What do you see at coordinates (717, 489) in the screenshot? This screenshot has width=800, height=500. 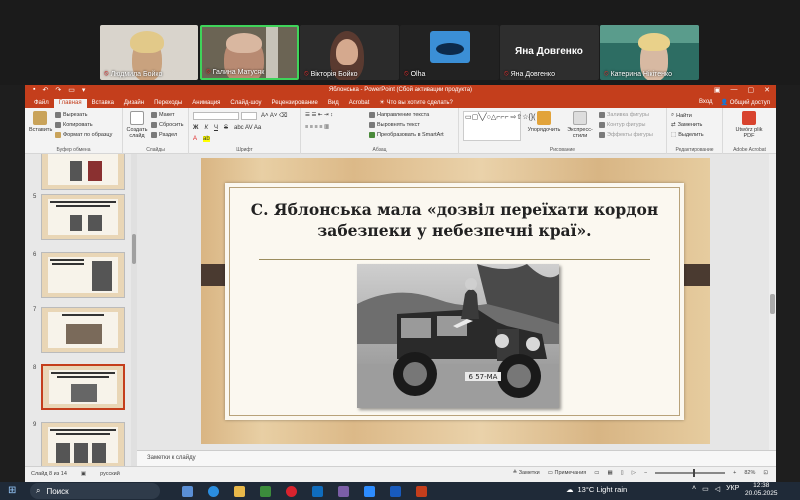 I see `volume-icon: ◁` at bounding box center [717, 489].